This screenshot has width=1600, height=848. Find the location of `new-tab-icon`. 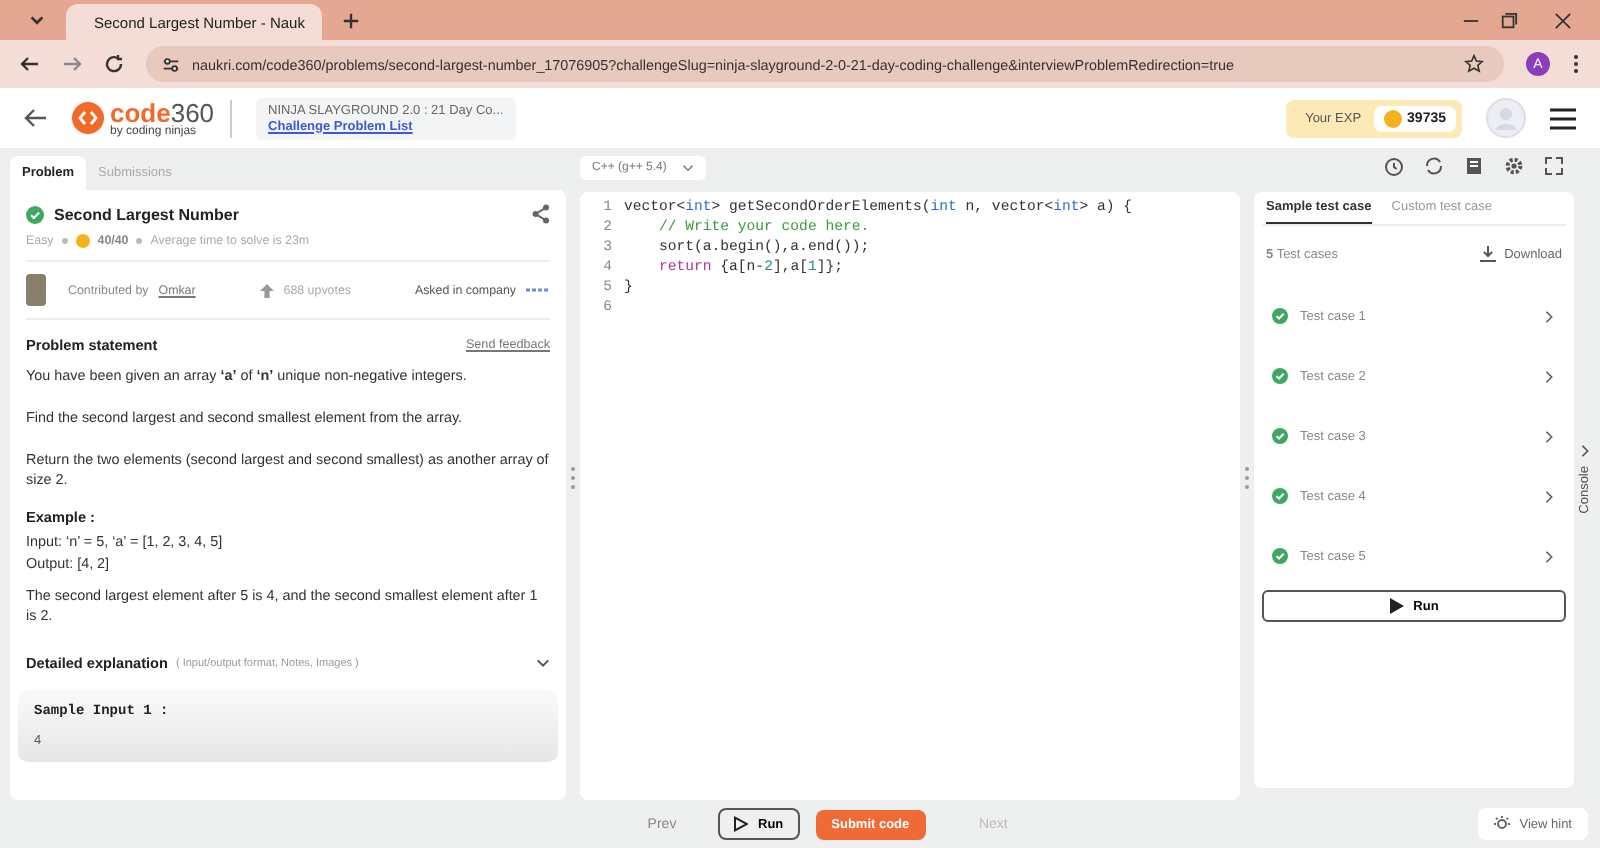

new-tab-icon is located at coordinates (351, 20).